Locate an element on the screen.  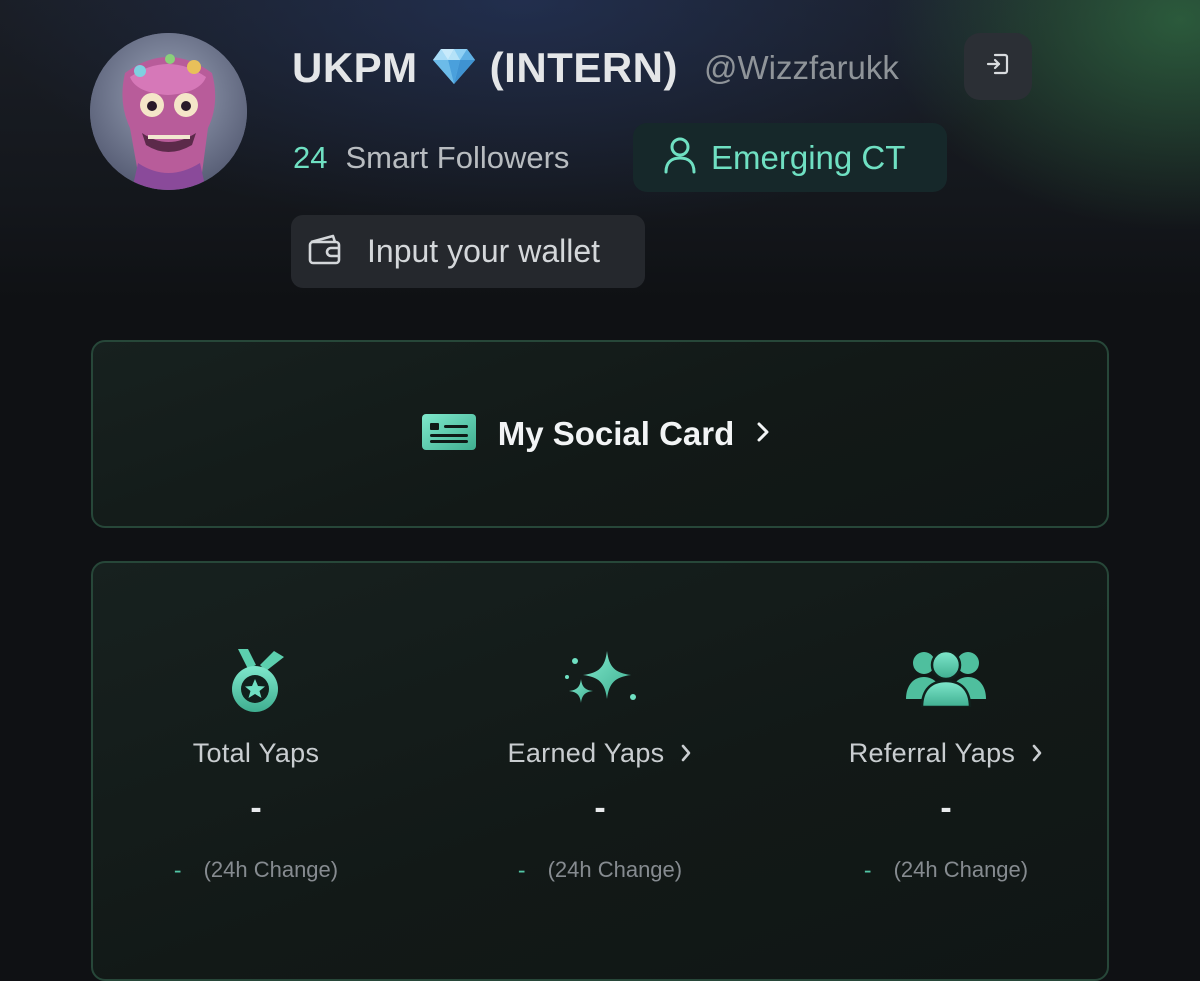
input-wallet-label: Input your wallet is located at coordinates (484, 251).